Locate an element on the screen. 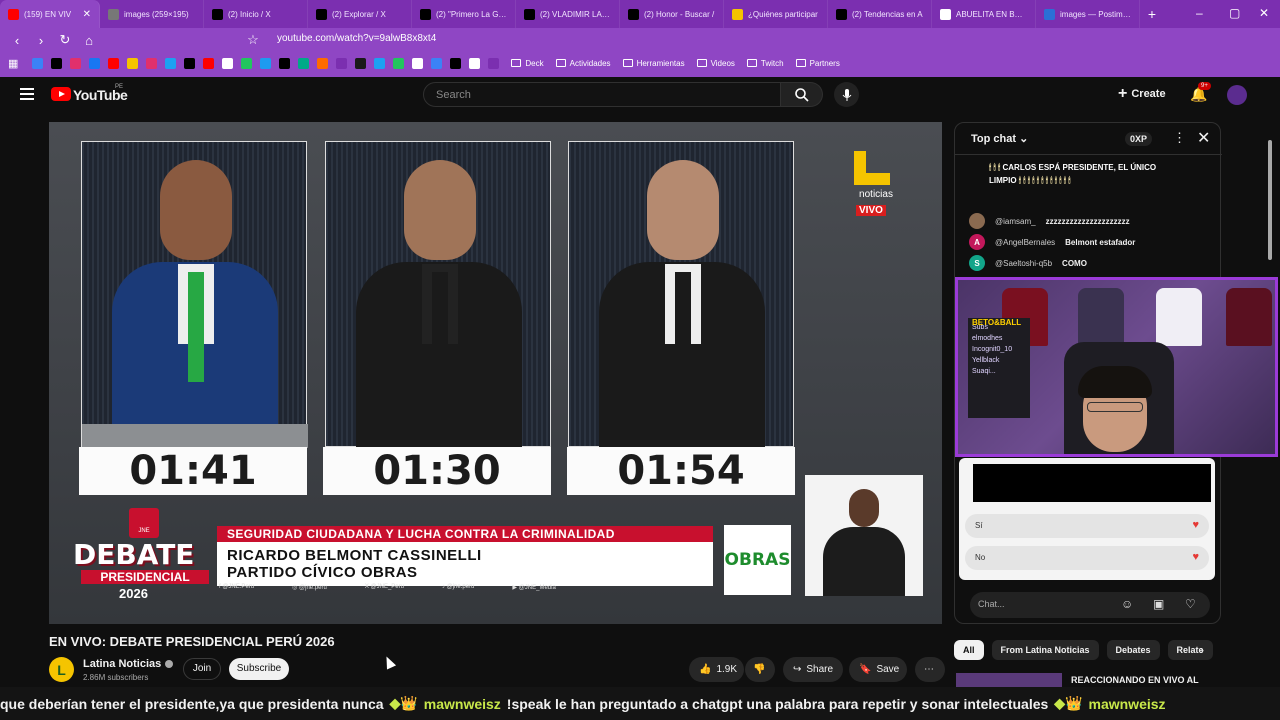  candidate-1-feed is located at coordinates (194, 294).